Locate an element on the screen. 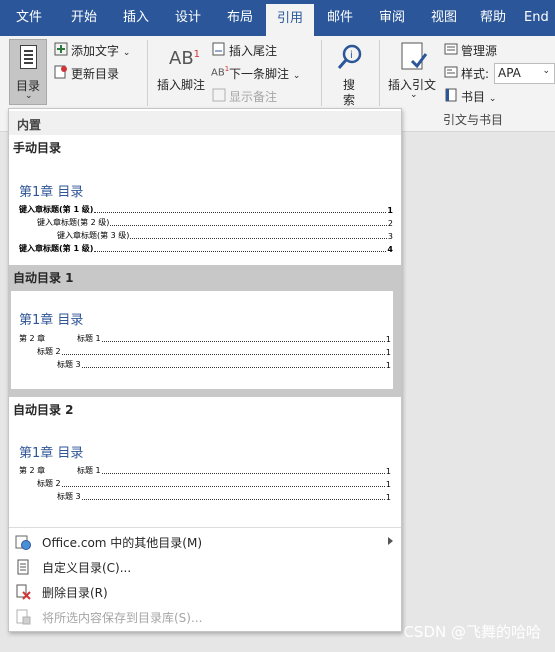  add-text-label: 添加文字 is located at coordinates (95, 51).